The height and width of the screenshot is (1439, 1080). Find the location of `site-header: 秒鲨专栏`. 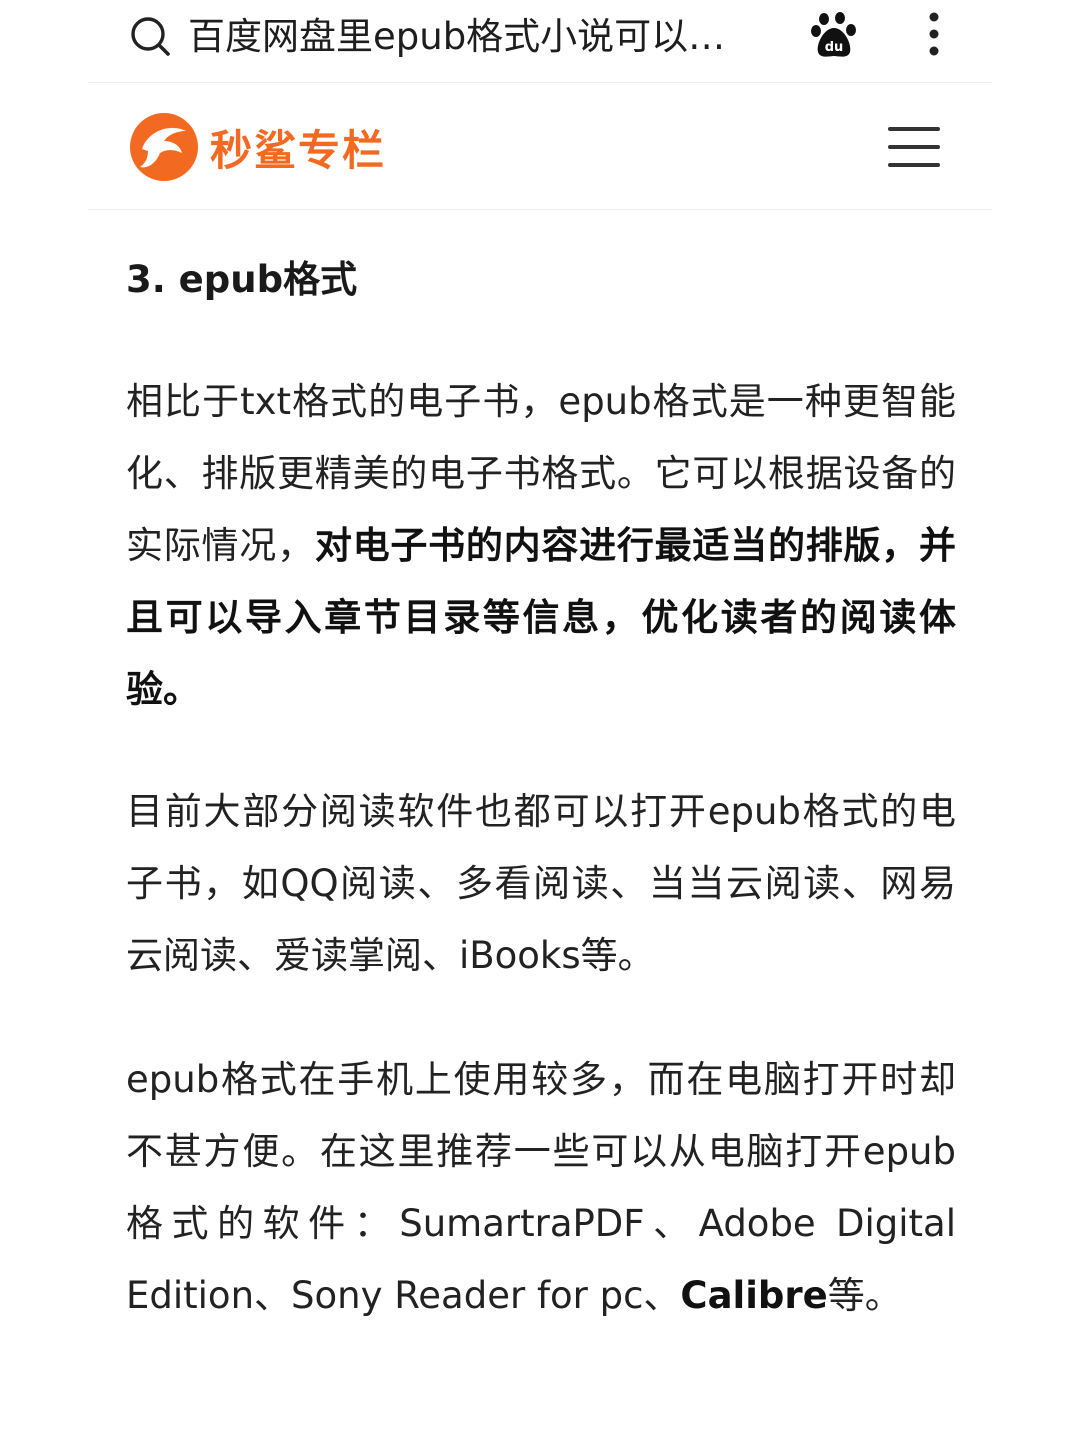

site-header: 秒鲨专栏 is located at coordinates (540, 146).